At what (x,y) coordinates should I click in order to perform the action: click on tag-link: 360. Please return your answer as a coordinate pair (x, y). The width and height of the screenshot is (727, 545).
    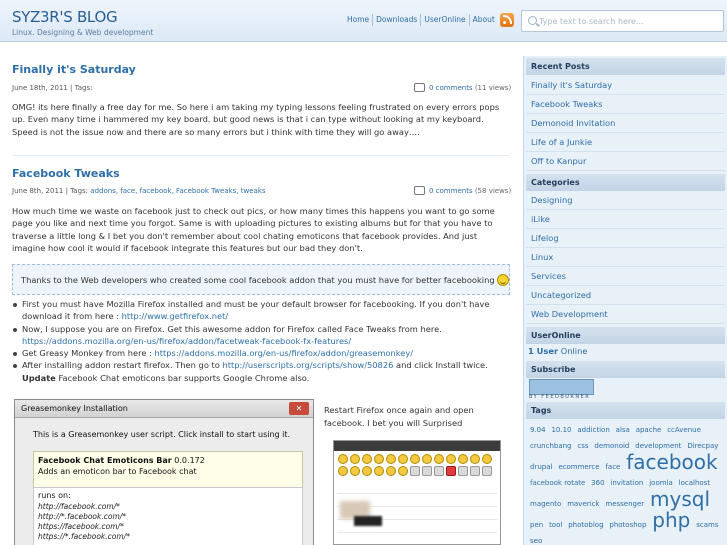
    Looking at the image, I should click on (597, 483).